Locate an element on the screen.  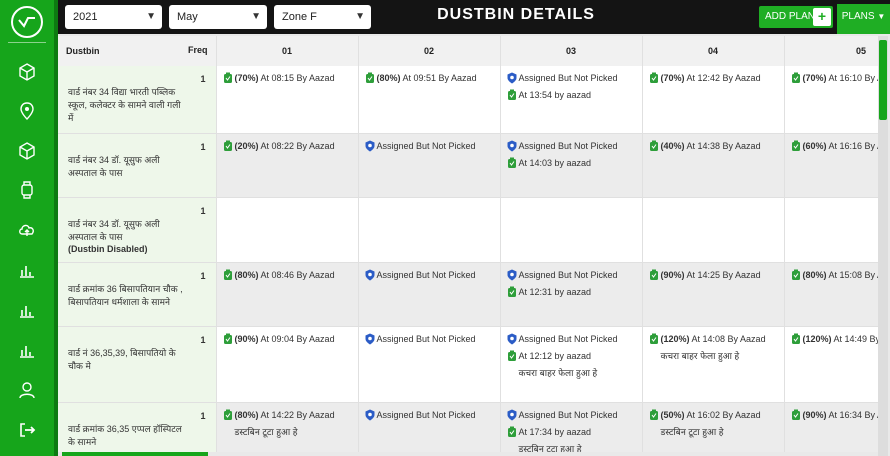
pickup-entry: (80%) At 14:22 By Aazad is located at coordinates (287, 416).